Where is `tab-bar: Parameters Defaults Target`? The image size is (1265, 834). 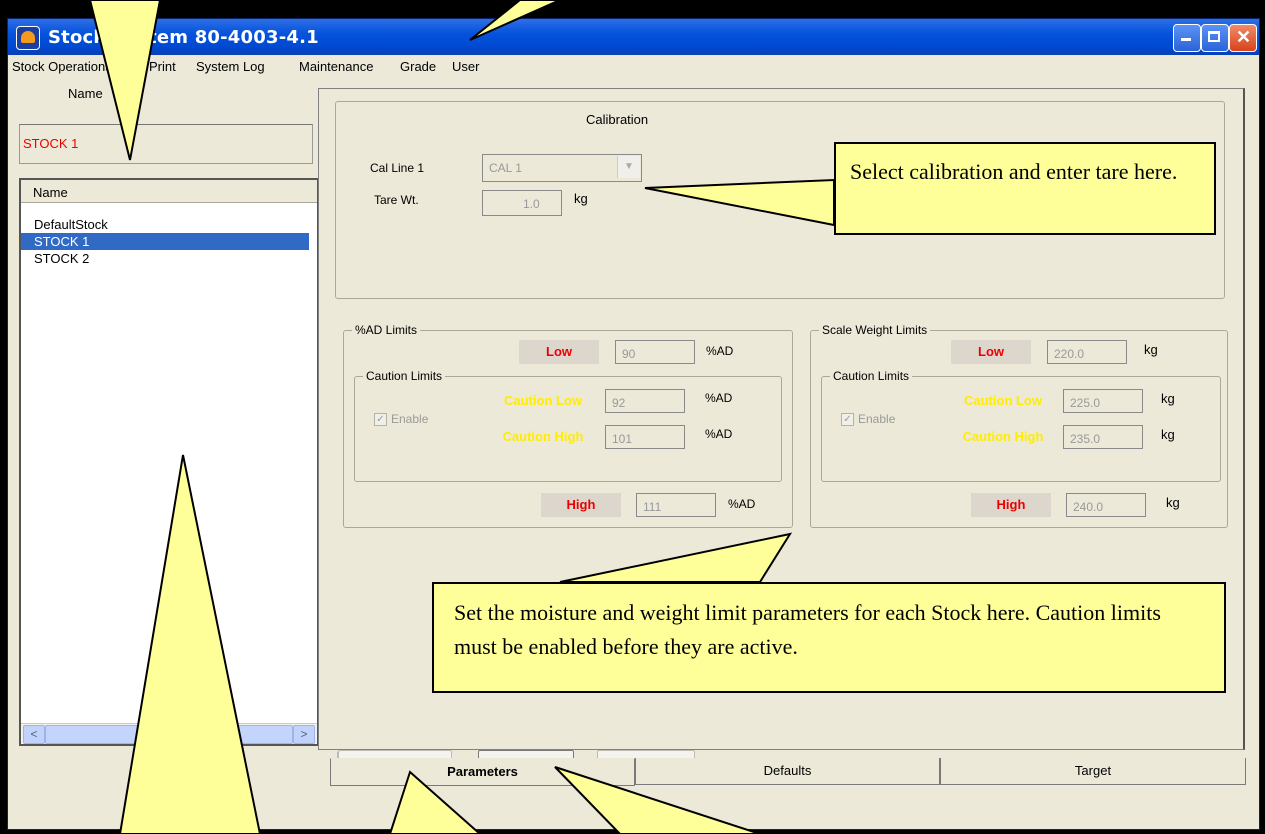
tab-bar: Parameters Defaults Target is located at coordinates (788, 772).